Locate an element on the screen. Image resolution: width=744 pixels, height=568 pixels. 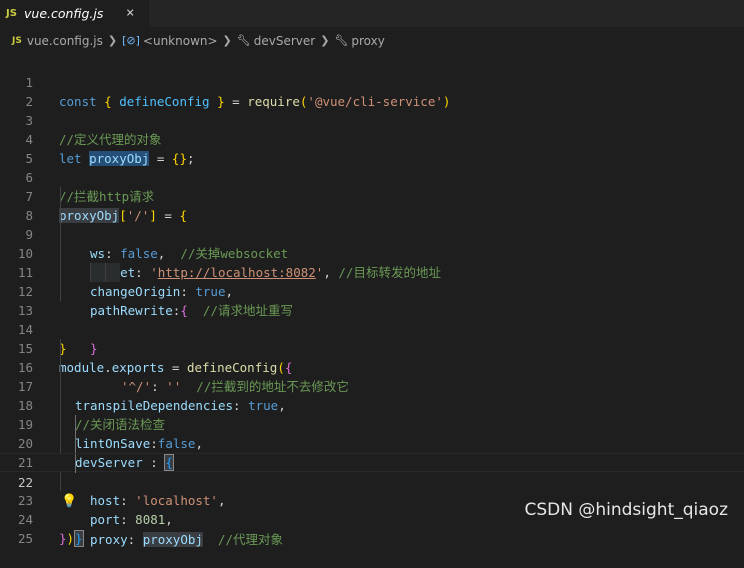
code-line: 16 transpileDependencies: true, is located at coordinates (372, 376).